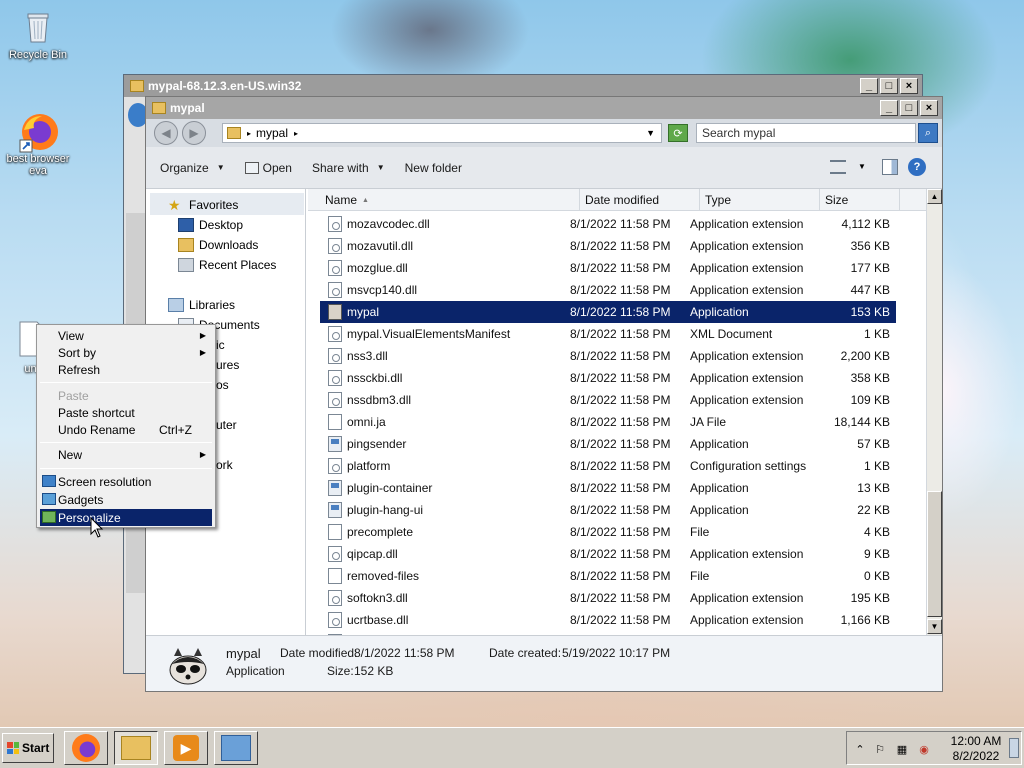 This screenshot has width=1024, height=768. Describe the element at coordinates (433, 168) in the screenshot. I see `new-folder-button: New folder` at that location.